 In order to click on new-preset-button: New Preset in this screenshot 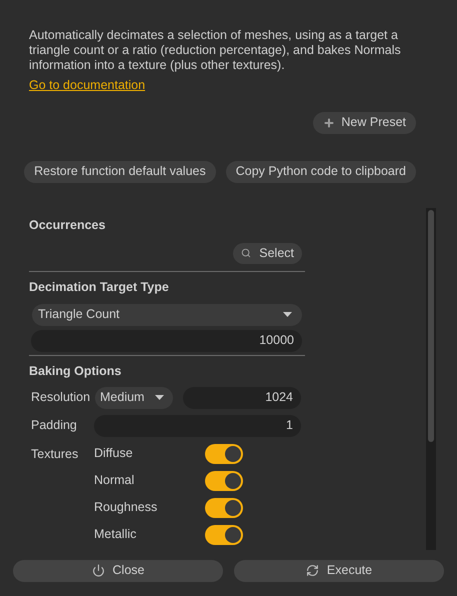, I will do `click(364, 123)`.